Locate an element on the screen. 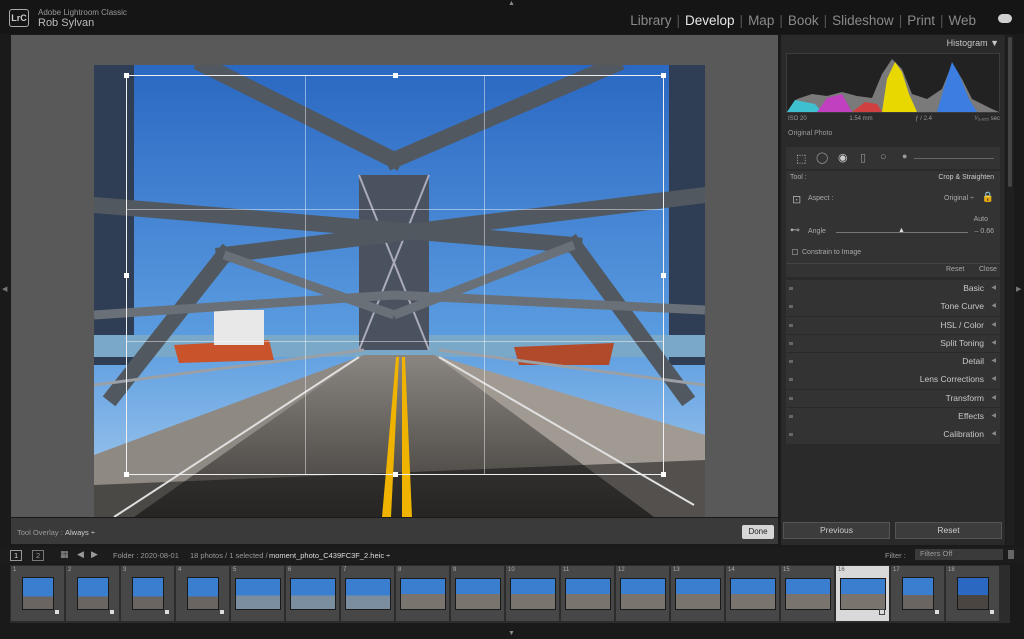  graduated-filter-icon: ▯ is located at coordinates (863, 157).